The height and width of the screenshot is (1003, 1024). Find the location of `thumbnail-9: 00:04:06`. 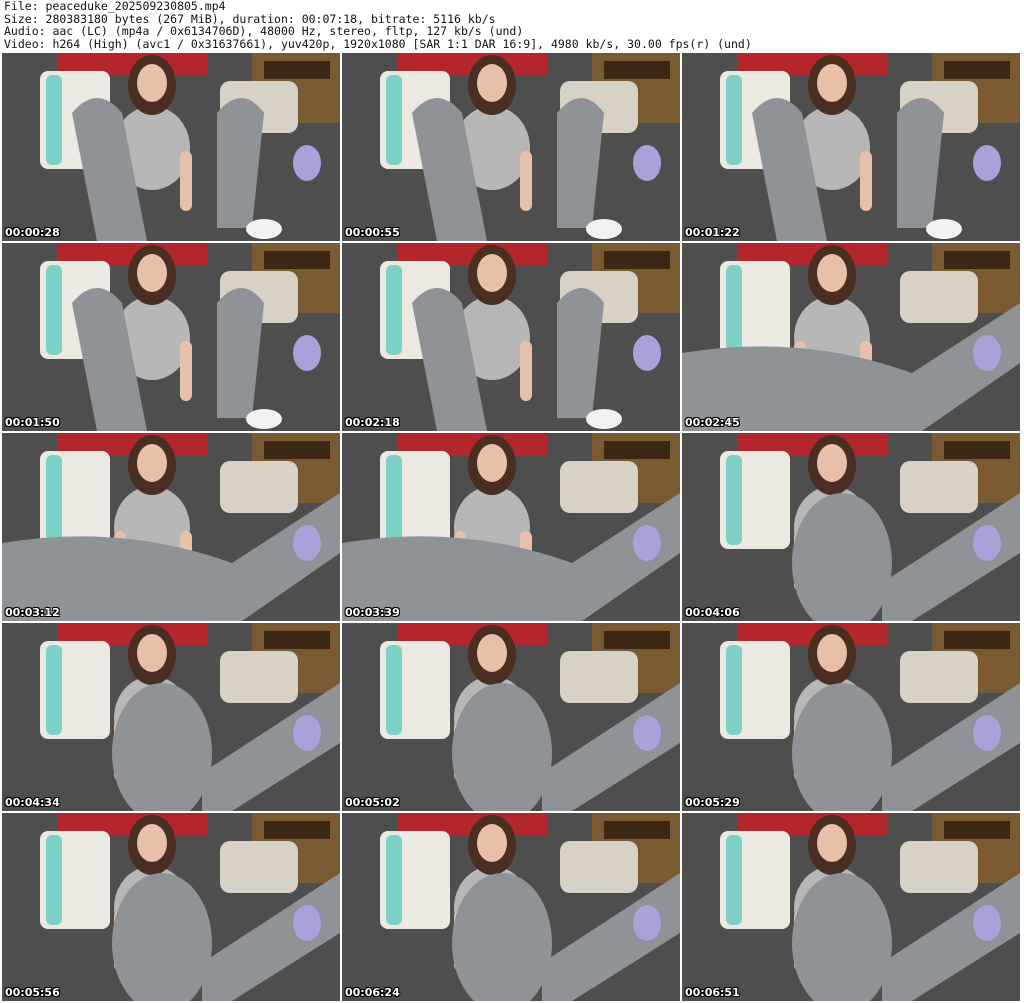

thumbnail-9: 00:04:06 is located at coordinates (851, 527).